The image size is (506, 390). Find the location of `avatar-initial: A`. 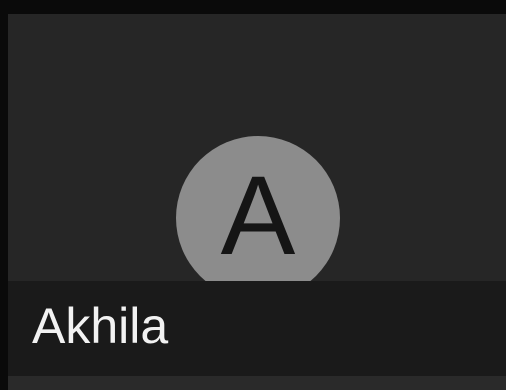

avatar-initial: A is located at coordinates (258, 215).